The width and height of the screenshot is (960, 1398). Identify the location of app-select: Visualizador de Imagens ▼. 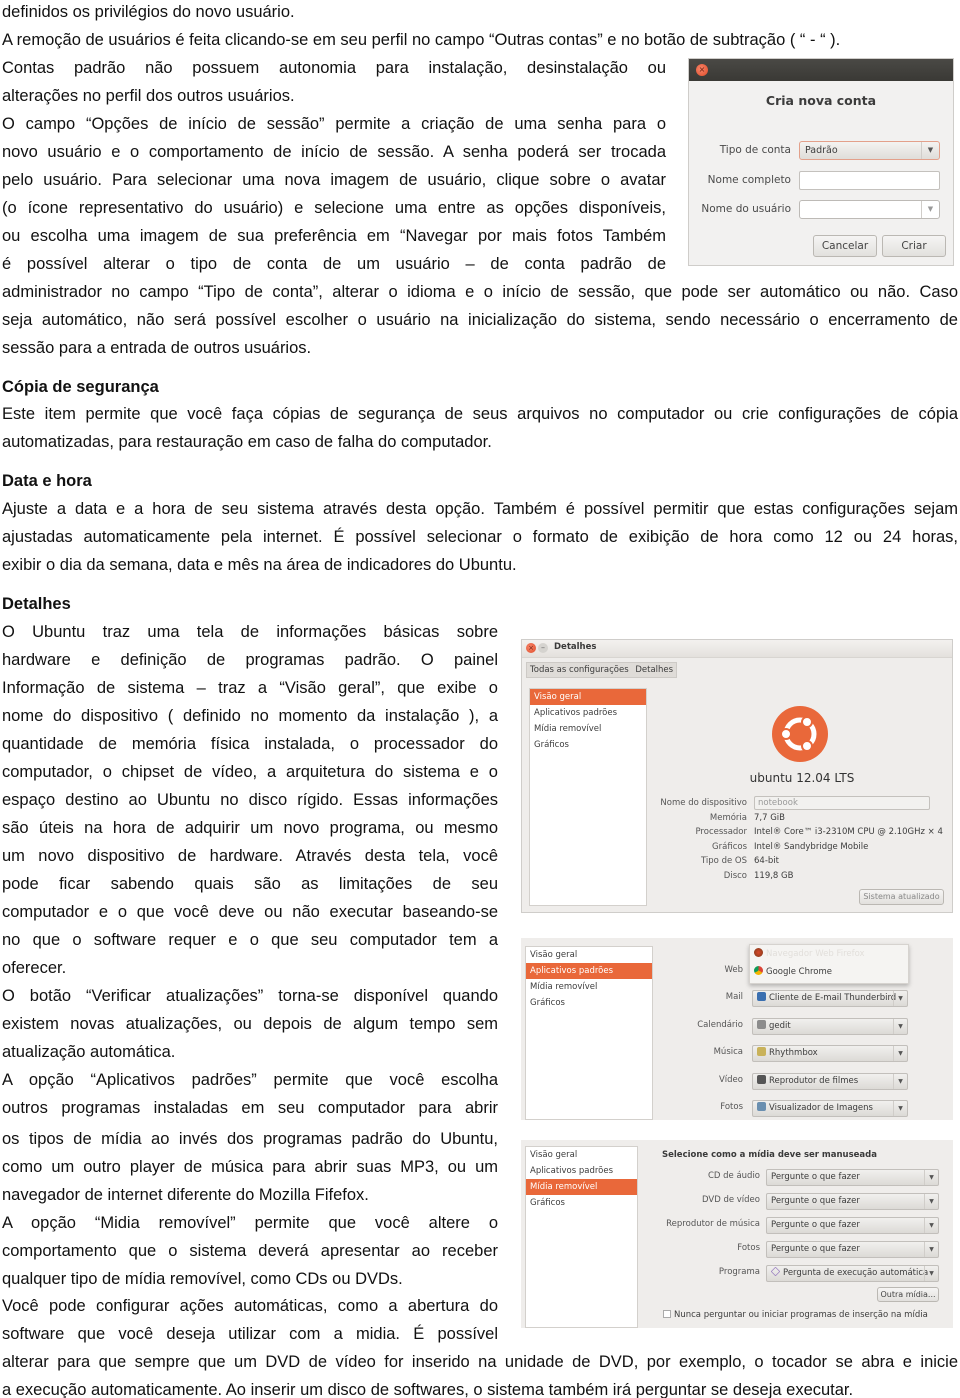
(830, 1108).